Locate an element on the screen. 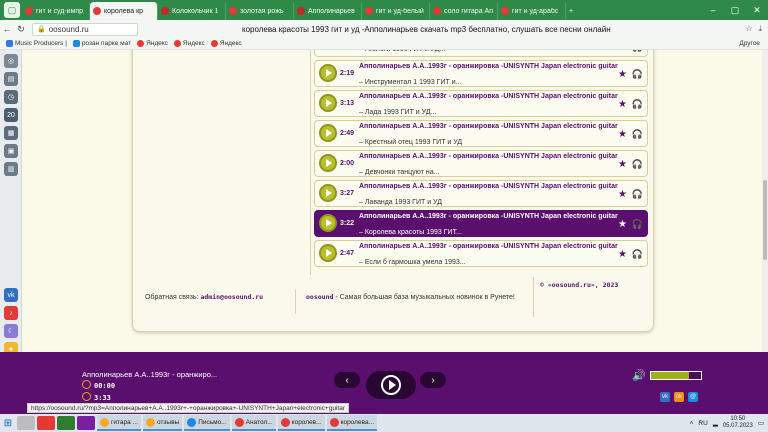 This screenshot has width=768, height=432. moon-icon: ☾ is located at coordinates (11, 331).